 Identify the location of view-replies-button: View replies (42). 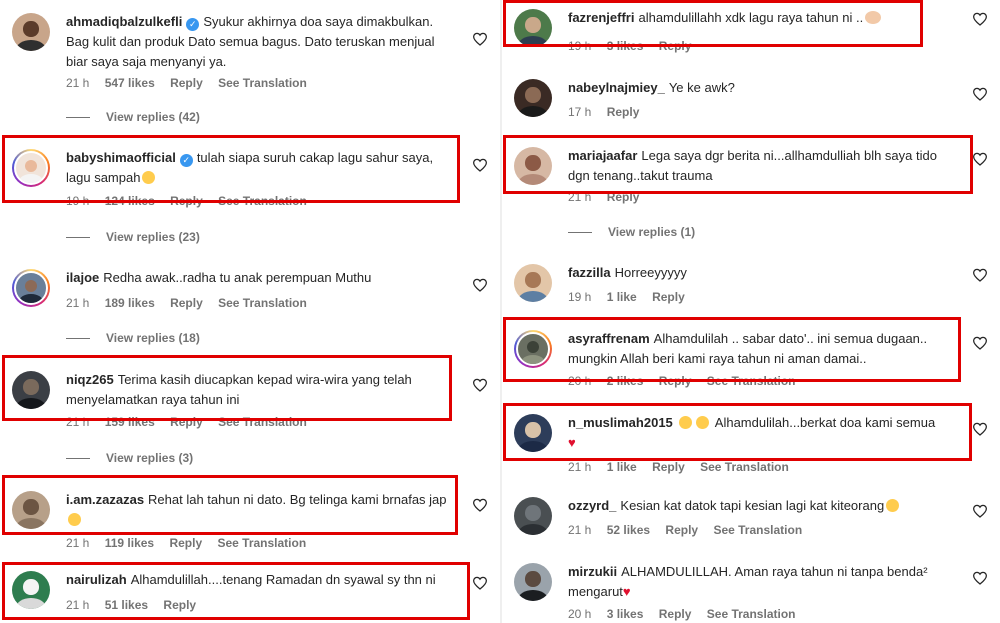
(133, 117).